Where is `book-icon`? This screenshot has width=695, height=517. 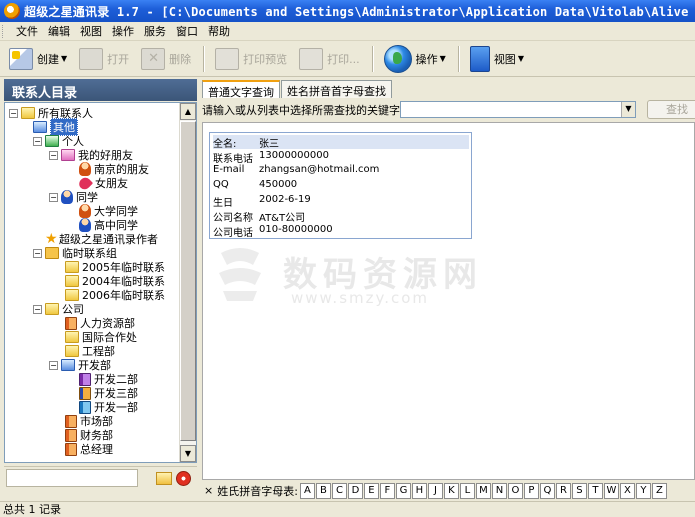 book-icon is located at coordinates (71, 421).